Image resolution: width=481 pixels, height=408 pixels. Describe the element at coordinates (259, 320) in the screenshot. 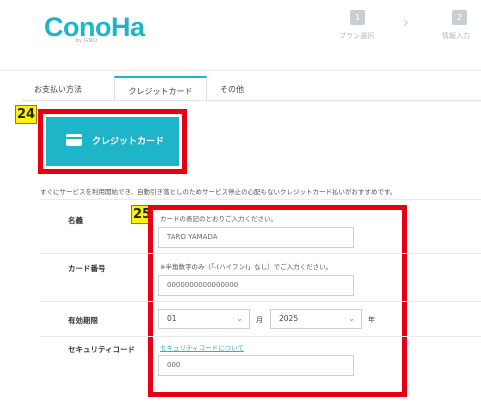

I see `month-unit: 月` at that location.